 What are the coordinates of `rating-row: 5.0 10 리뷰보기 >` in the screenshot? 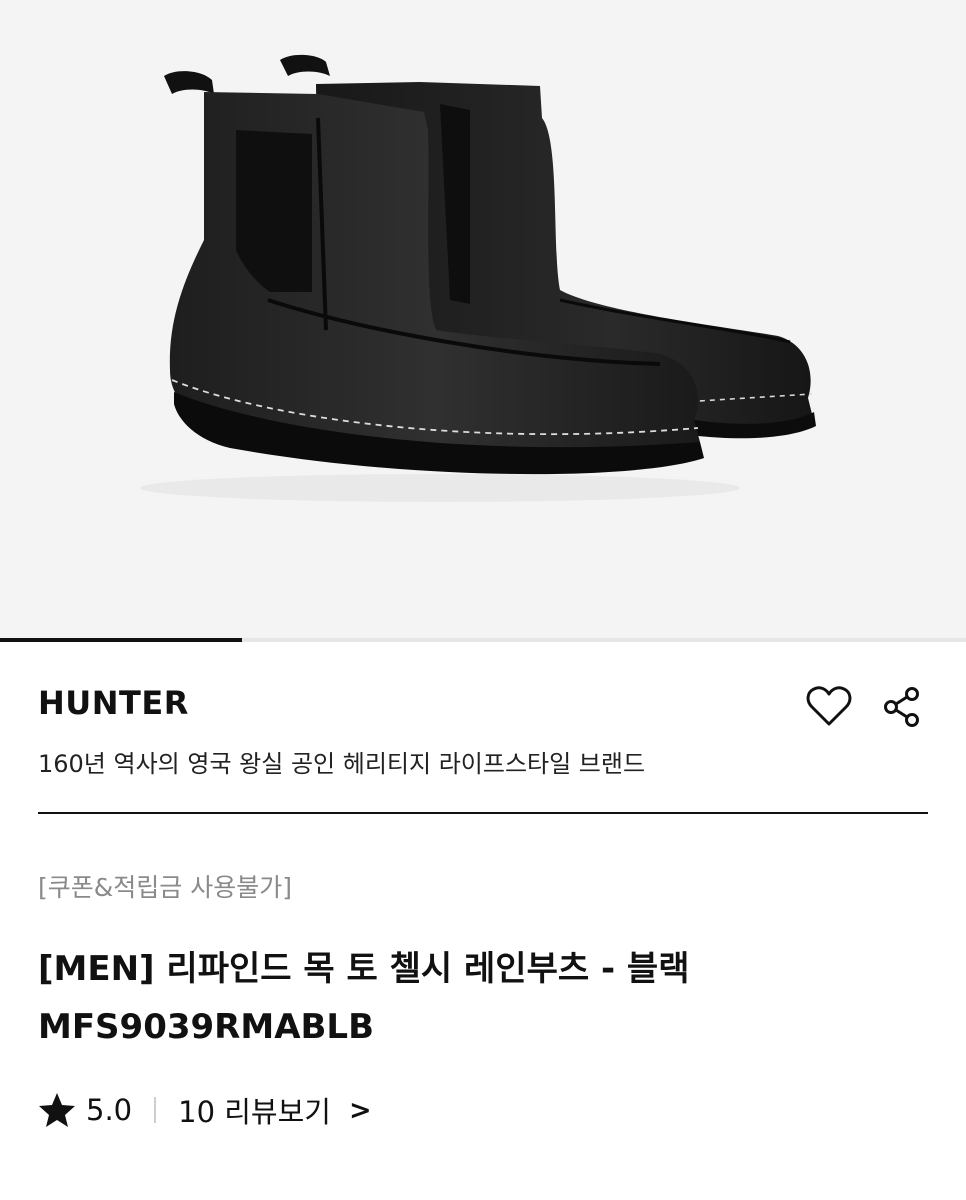 It's located at (205, 1110).